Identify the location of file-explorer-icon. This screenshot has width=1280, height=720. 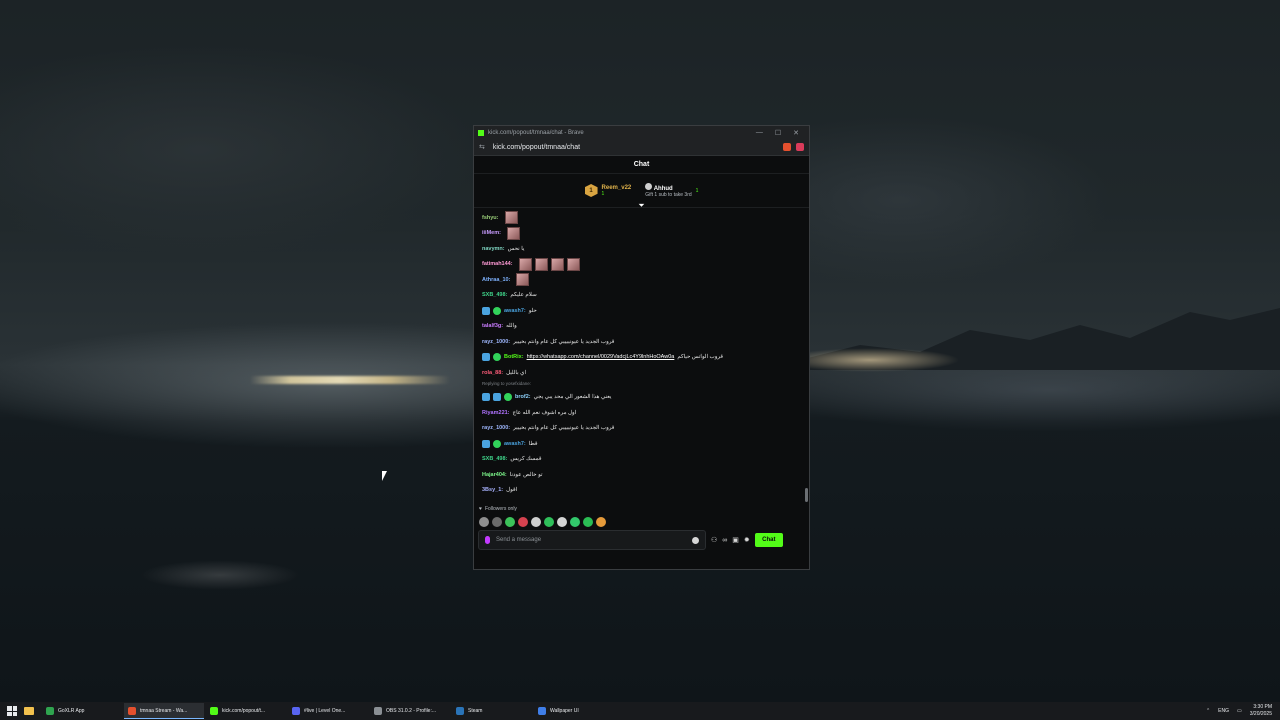
(29, 711).